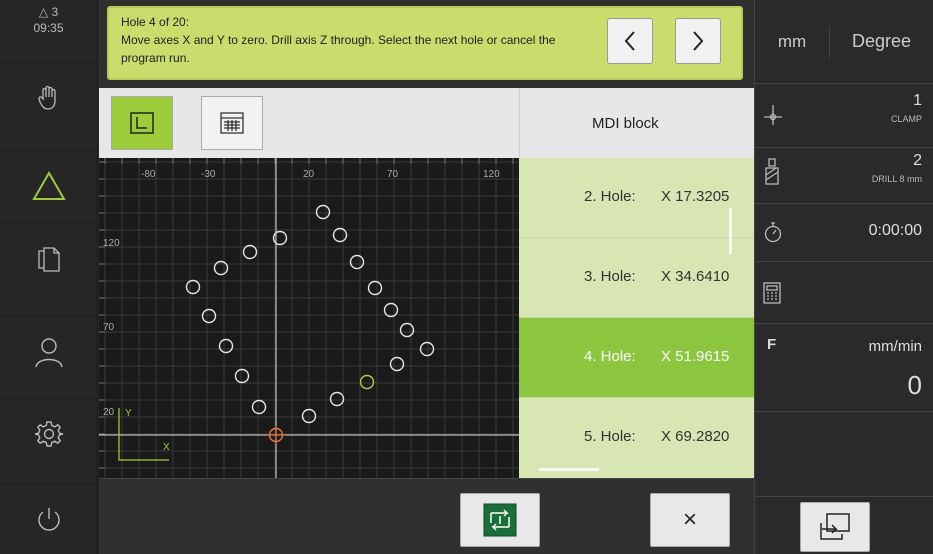 The width and height of the screenshot is (933, 554). Describe the element at coordinates (844, 233) in the screenshot. I see `timer-row: 0:00:00` at that location.